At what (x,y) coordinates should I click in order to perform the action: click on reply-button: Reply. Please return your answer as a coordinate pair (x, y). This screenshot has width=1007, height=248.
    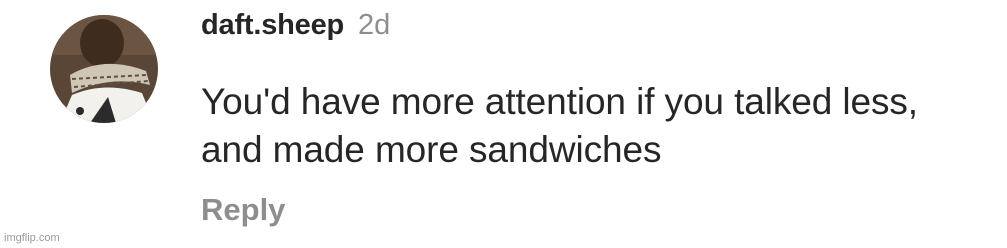
    Looking at the image, I should click on (243, 210).